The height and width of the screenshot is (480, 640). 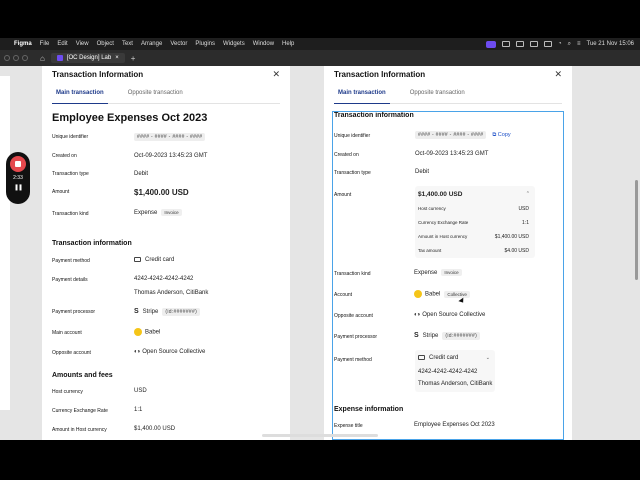 What do you see at coordinates (67, 392) in the screenshot?
I see `host-currency-label: Host currency` at bounding box center [67, 392].